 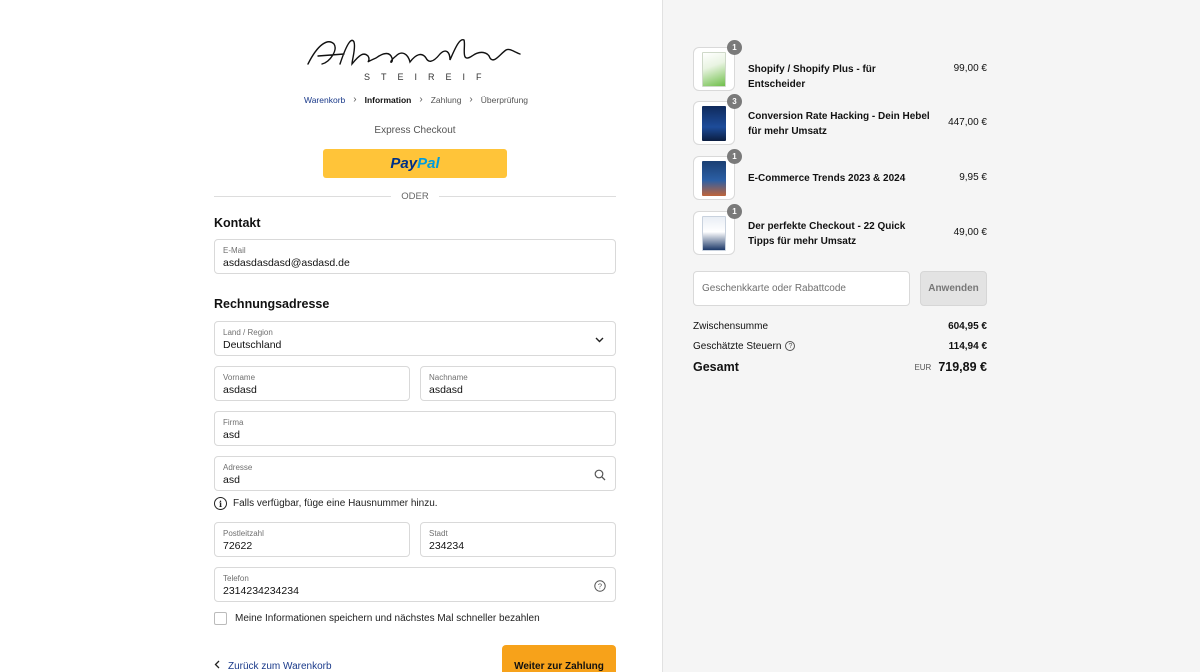 What do you see at coordinates (414, 52) in the screenshot?
I see `signature-logo-graphic` at bounding box center [414, 52].